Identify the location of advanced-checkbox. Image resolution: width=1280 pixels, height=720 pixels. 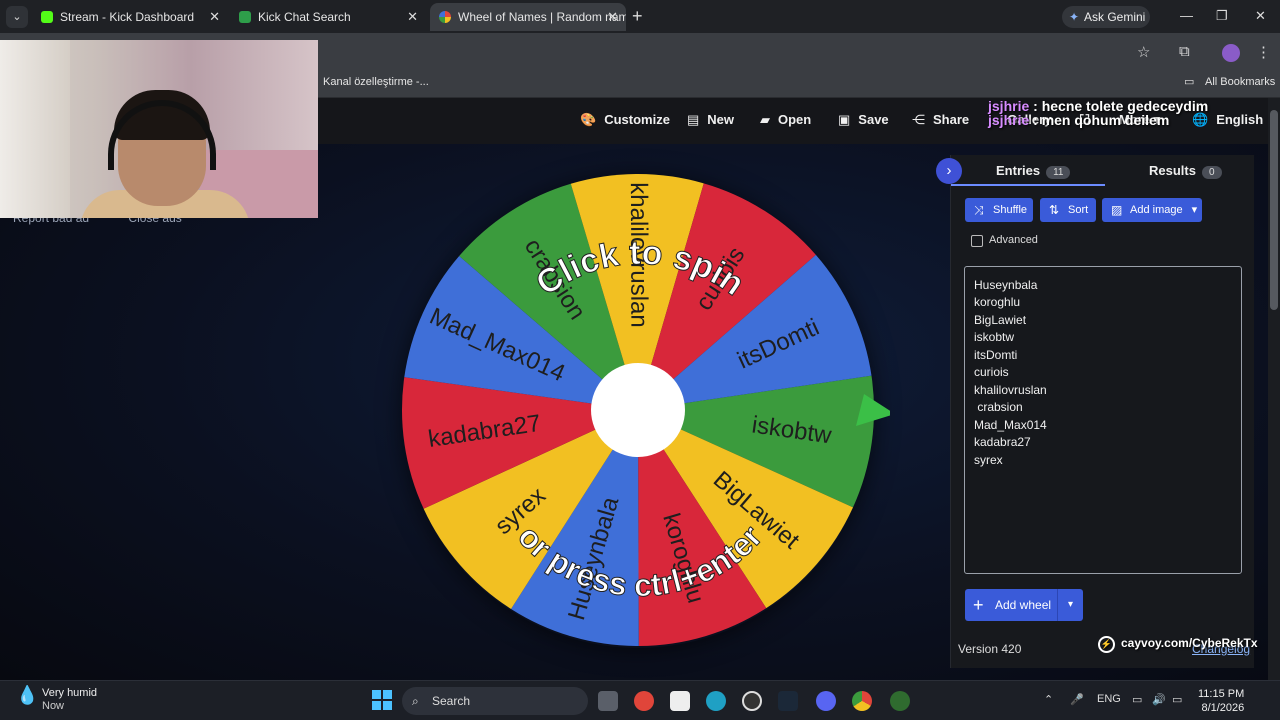
(977, 241).